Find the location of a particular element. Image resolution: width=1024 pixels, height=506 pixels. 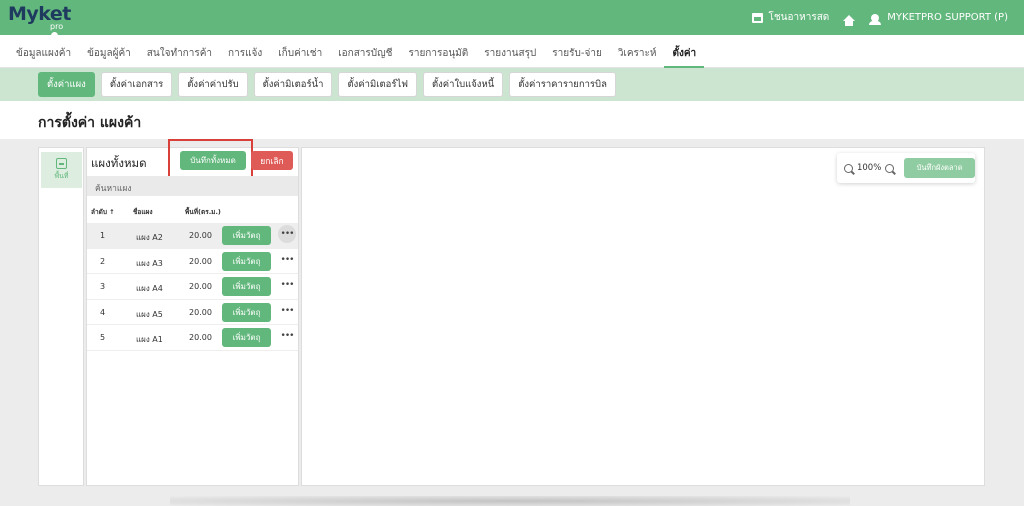

tab-accounting-docs: เอกสารบัญชี is located at coordinates (365, 51).